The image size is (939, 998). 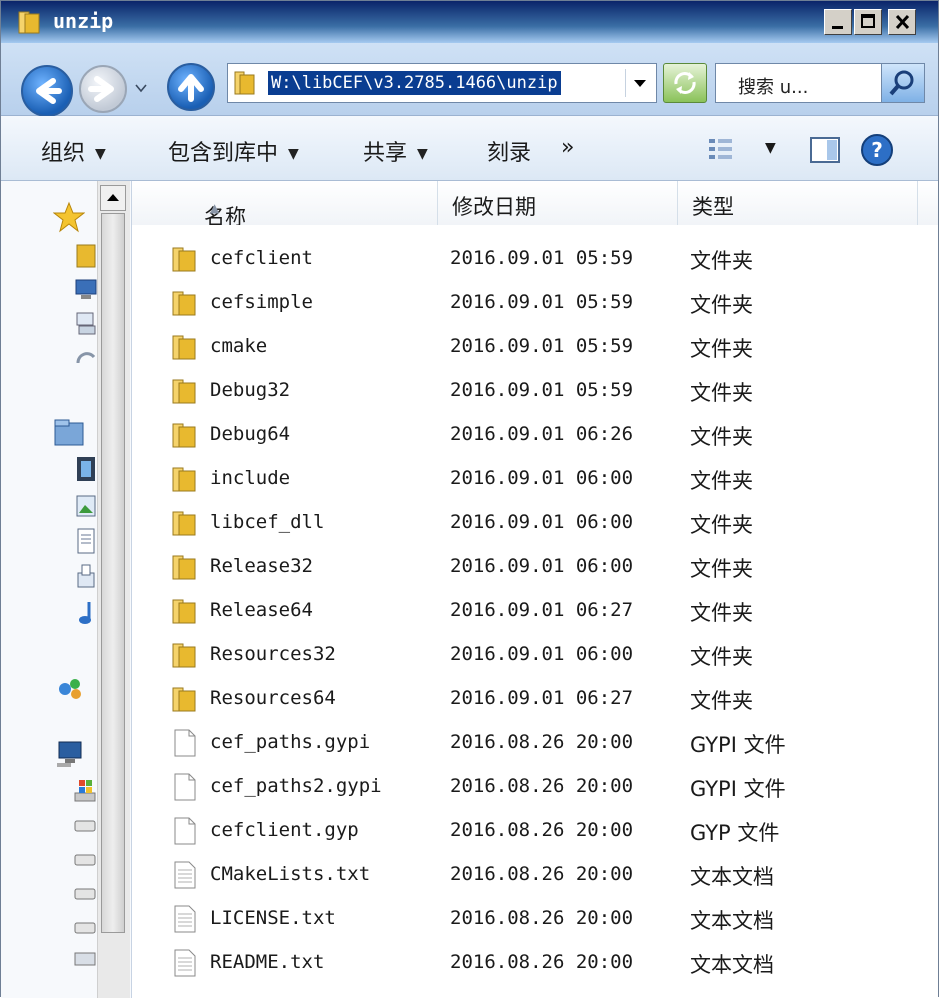 What do you see at coordinates (825, 150) in the screenshot?
I see `preview-pane-icon` at bounding box center [825, 150].